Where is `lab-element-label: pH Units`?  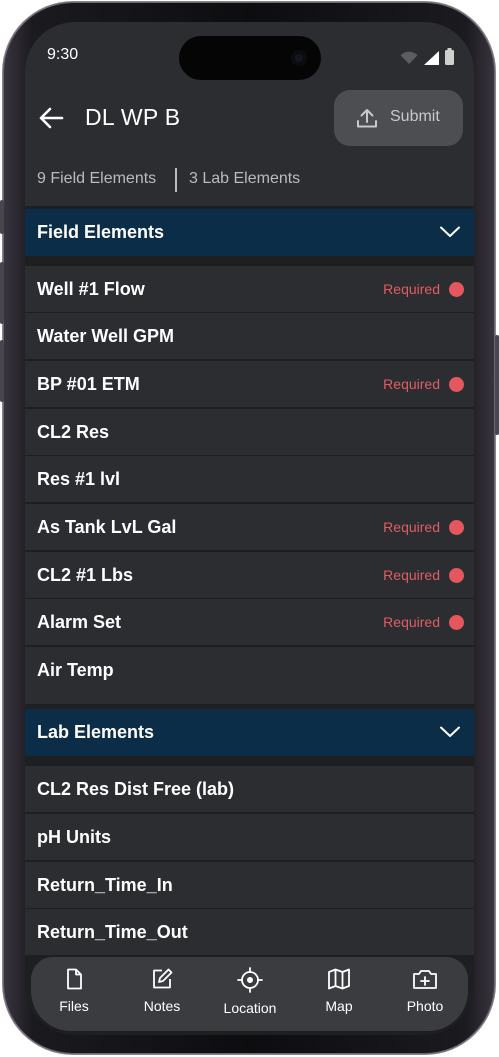
lab-element-label: pH Units is located at coordinates (74, 837).